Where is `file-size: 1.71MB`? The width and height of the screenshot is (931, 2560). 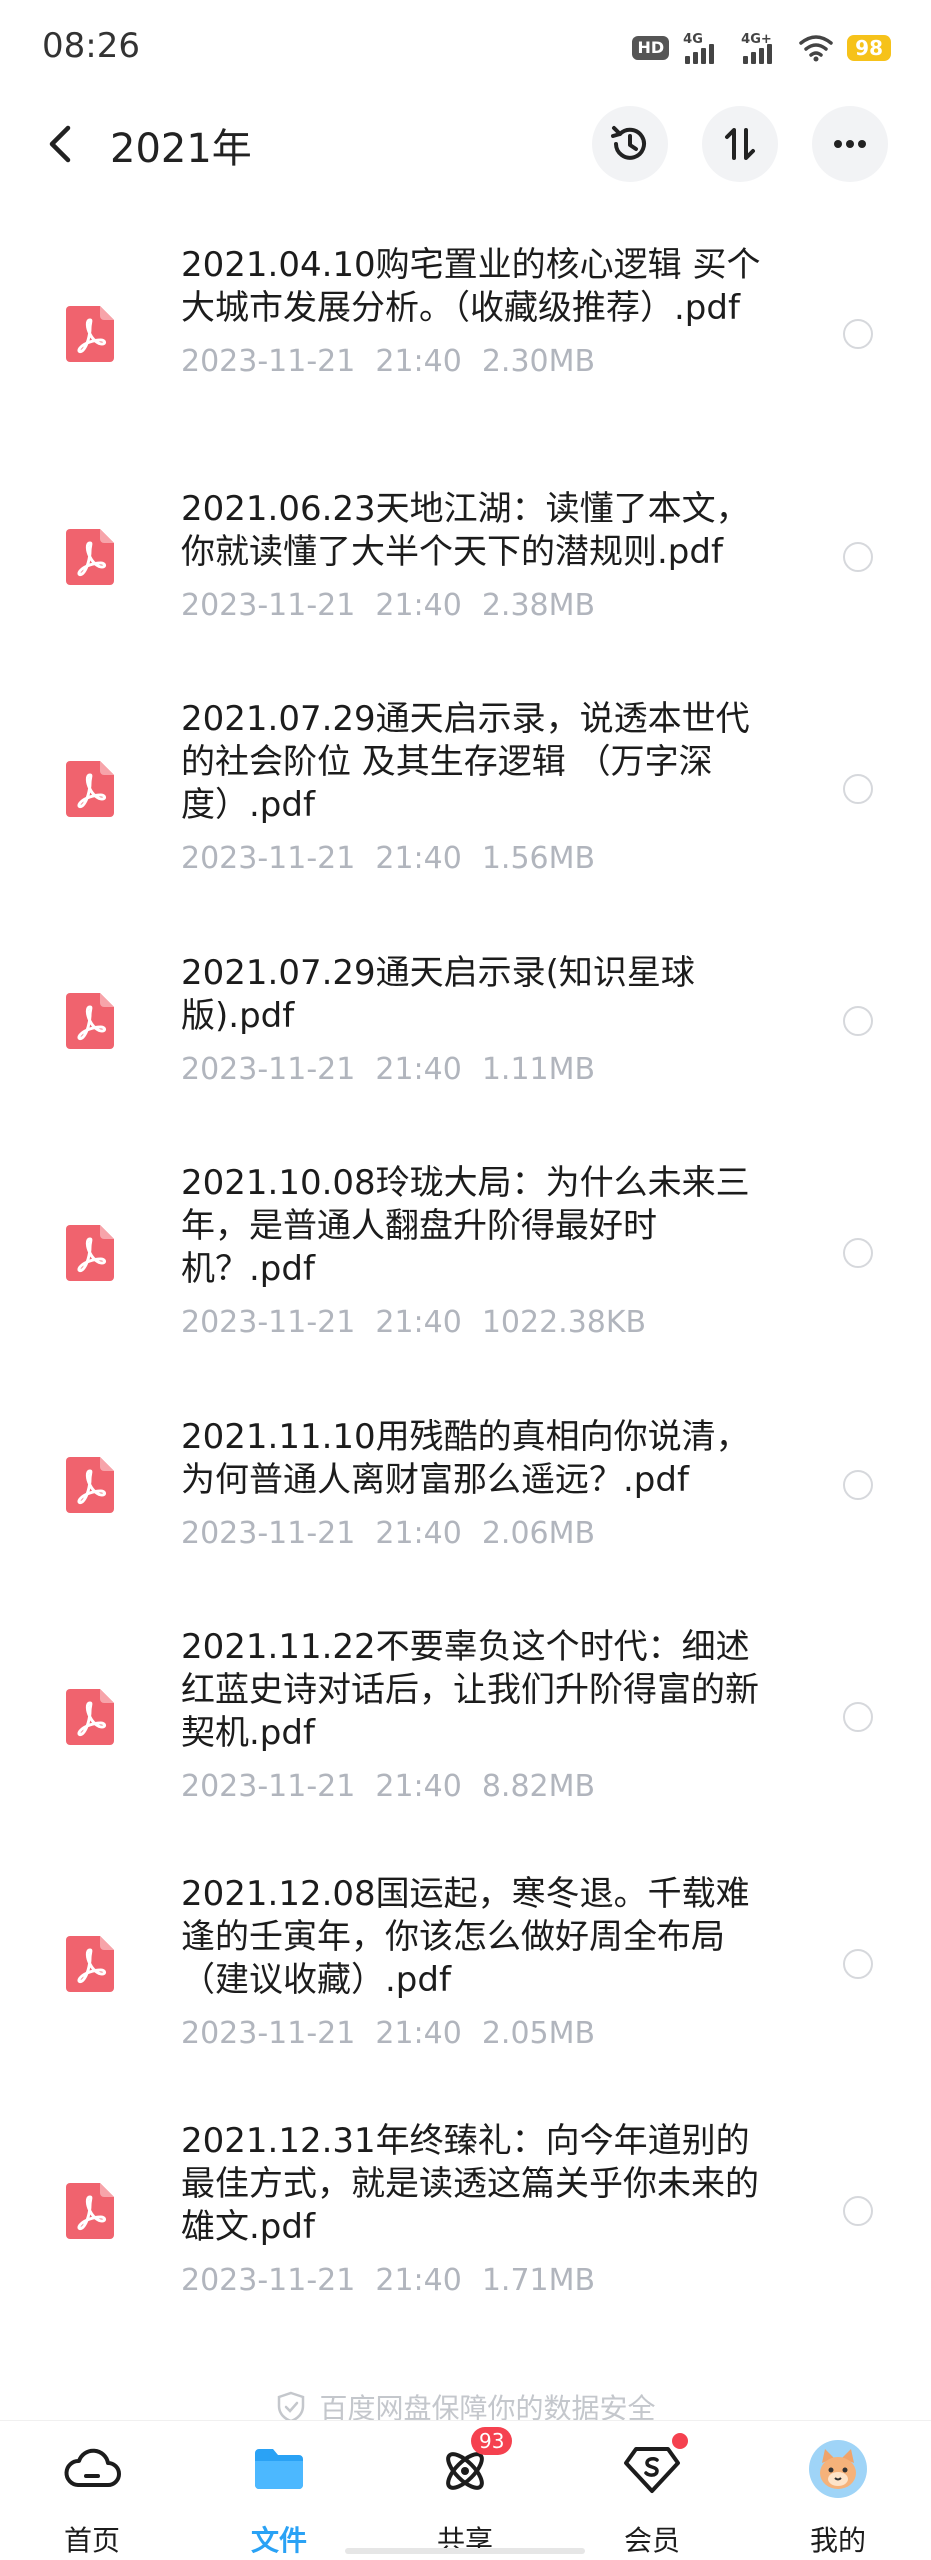 file-size: 1.71MB is located at coordinates (538, 2280).